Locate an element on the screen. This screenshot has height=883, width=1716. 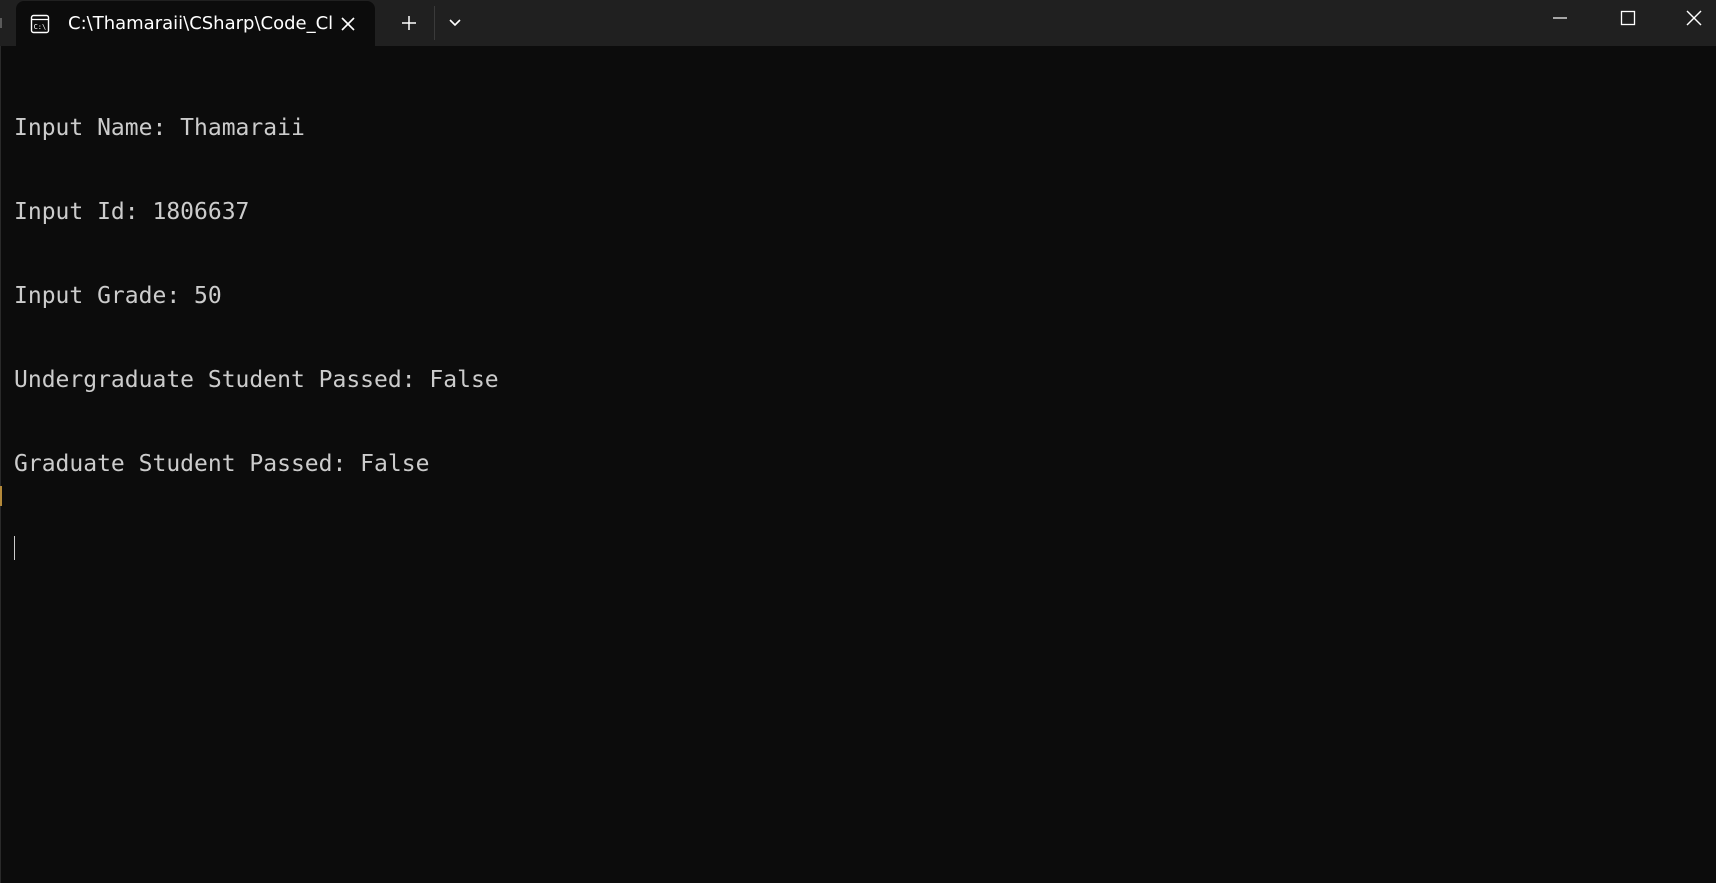
edge-mark is located at coordinates (1, 23).